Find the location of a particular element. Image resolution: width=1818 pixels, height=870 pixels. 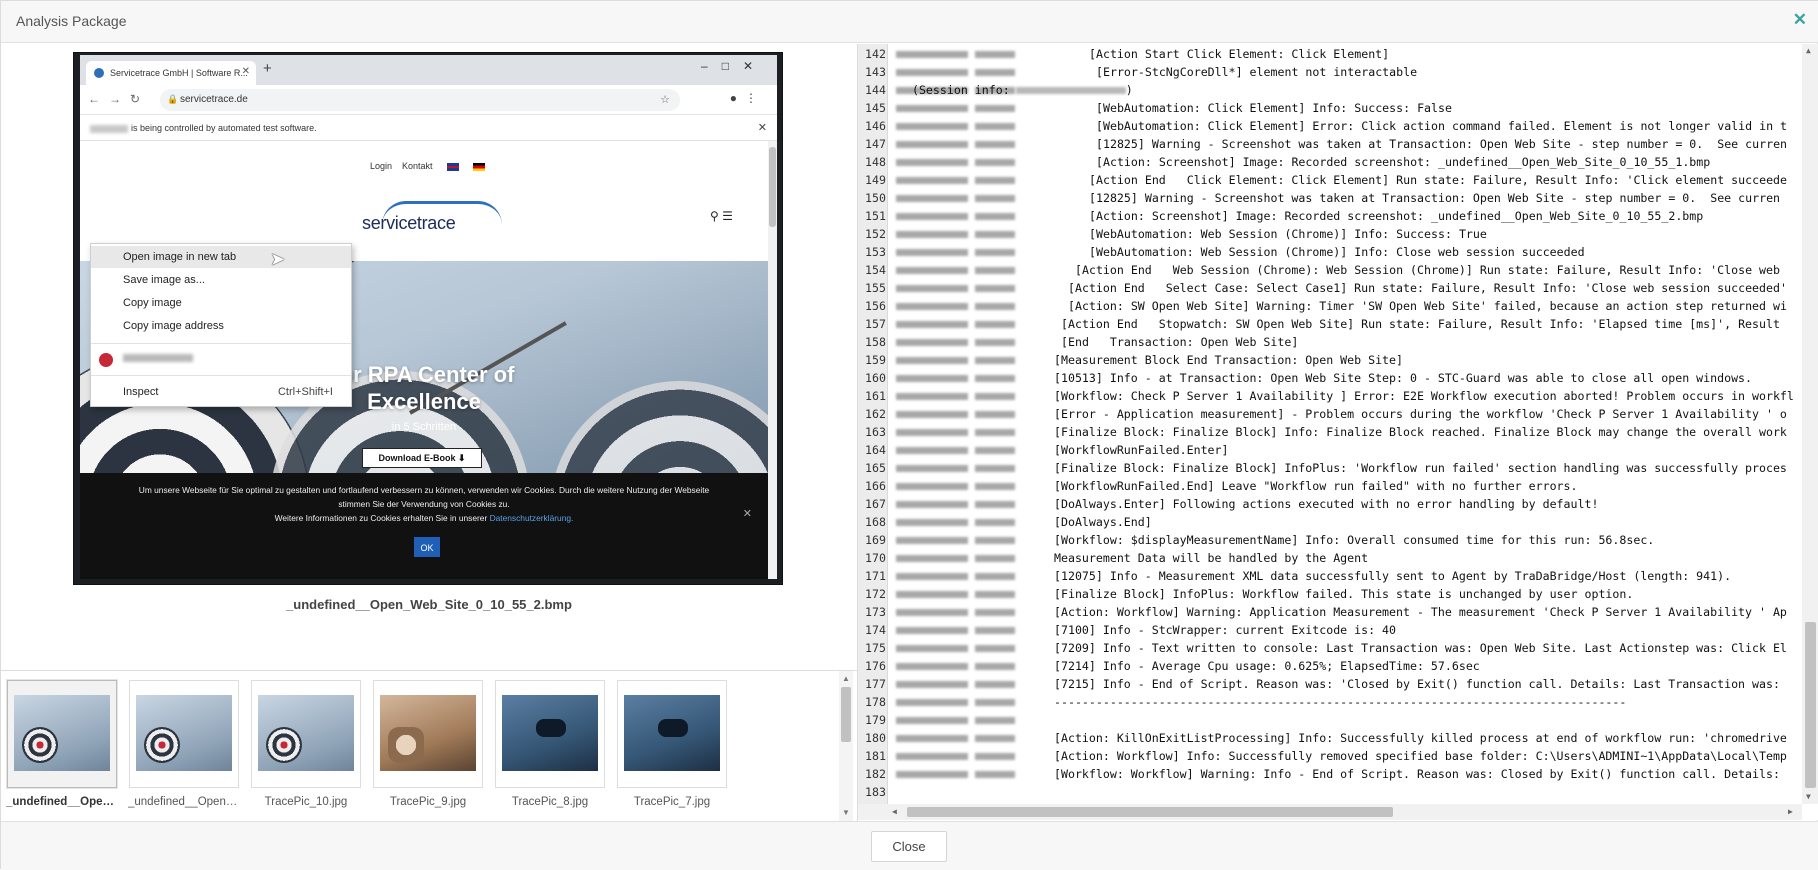

ctx-inspect: Inspect Ctrl+Shift+I is located at coordinates (221, 392).